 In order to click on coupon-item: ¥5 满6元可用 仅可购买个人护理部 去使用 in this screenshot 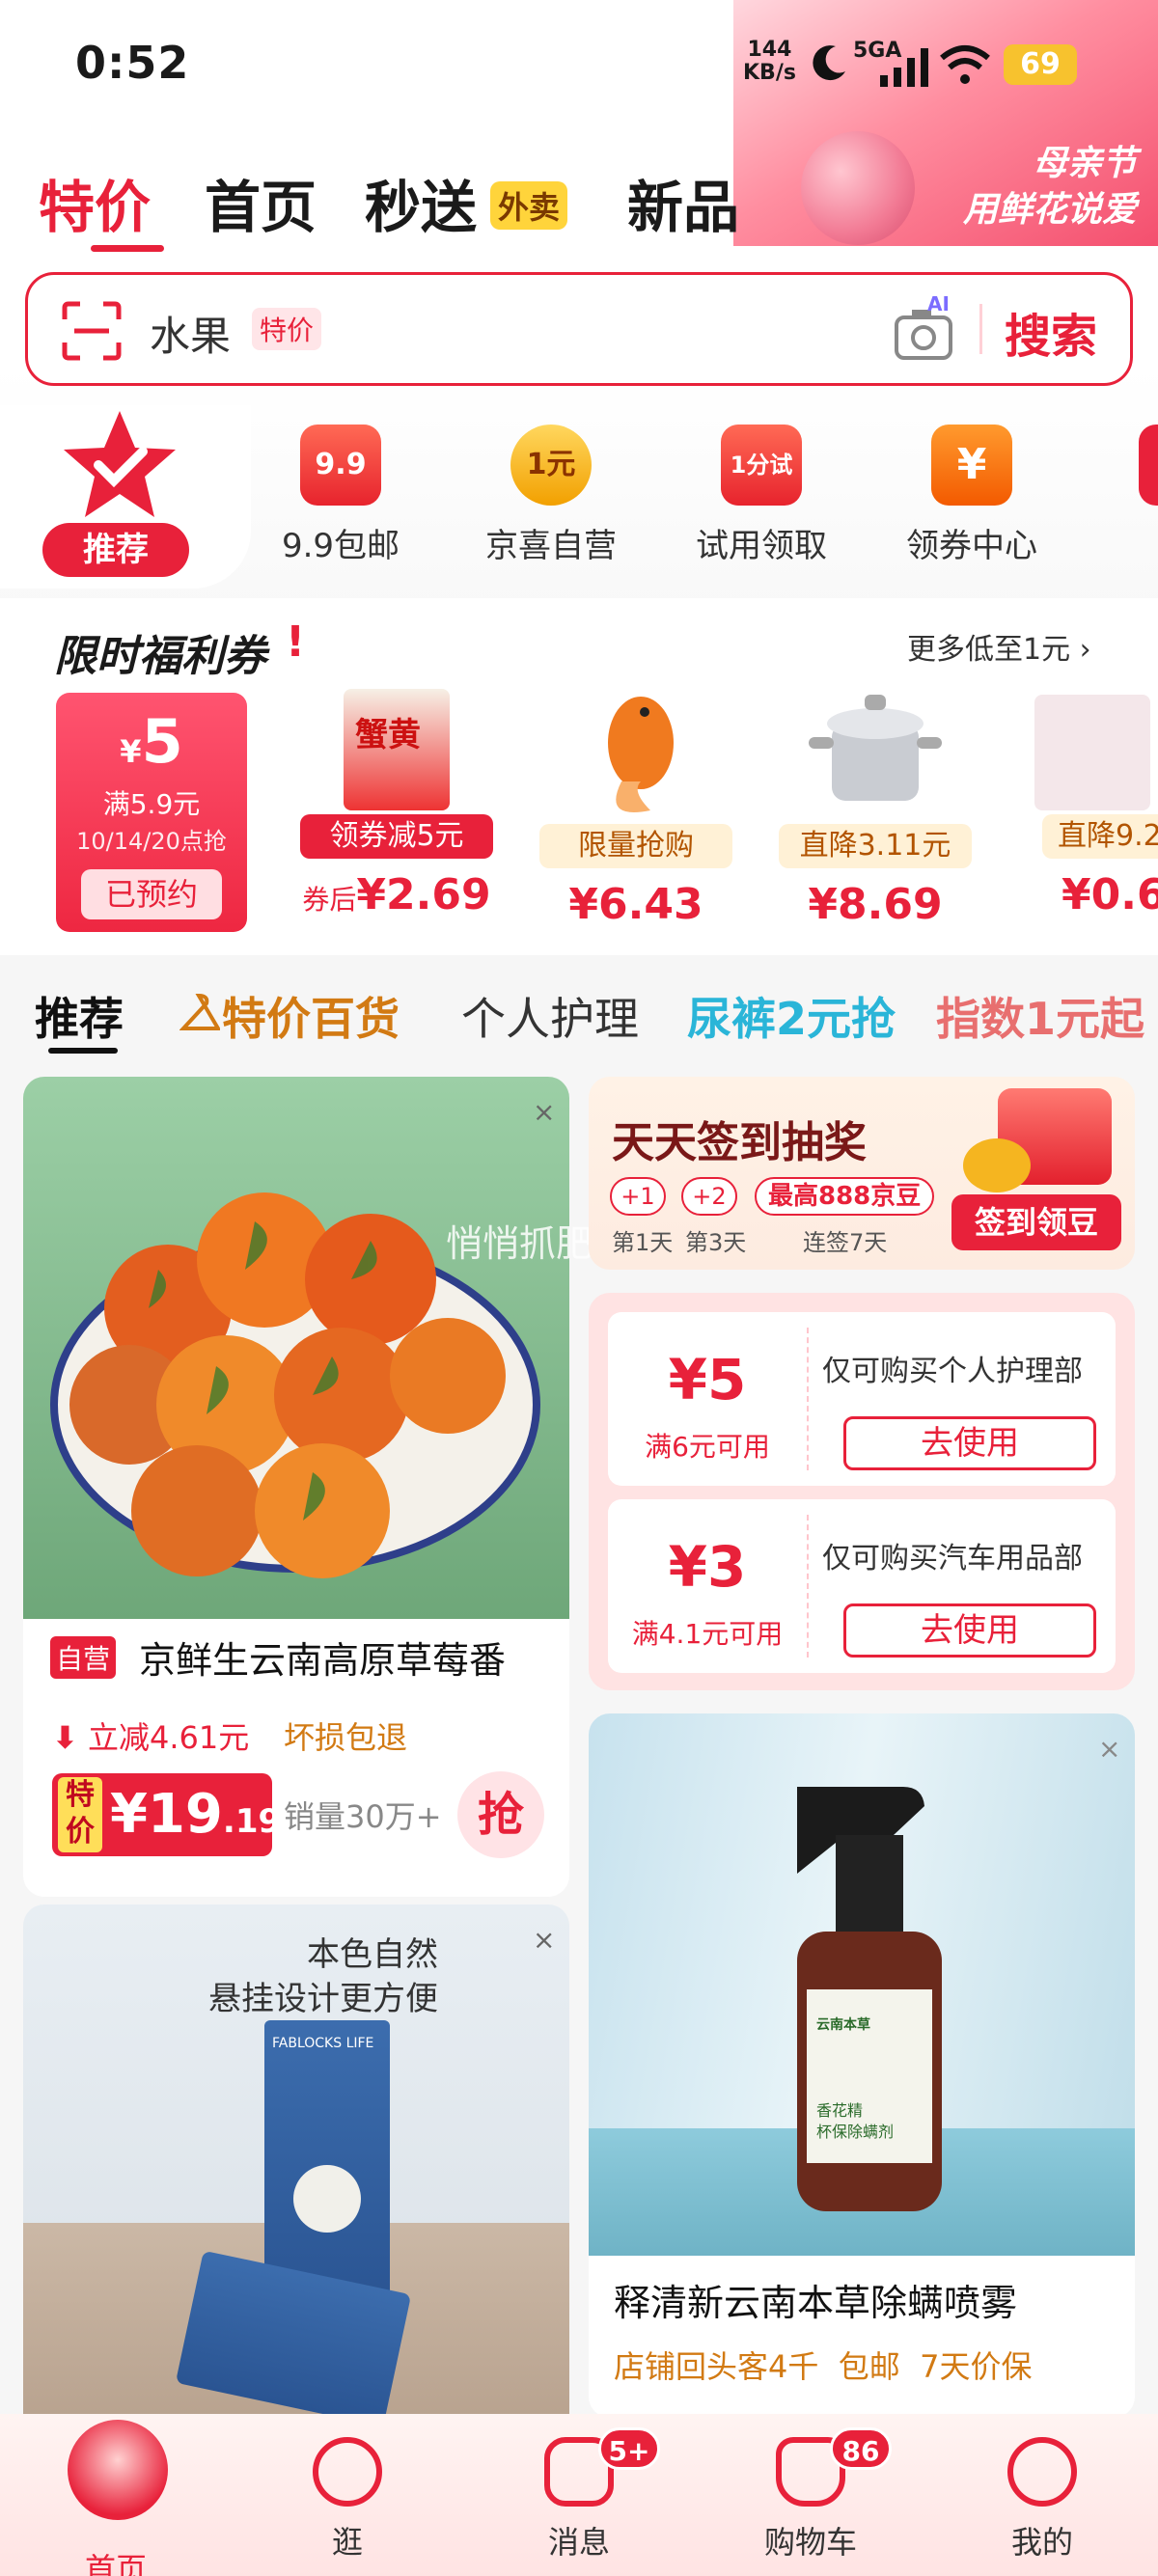, I will do `click(862, 1399)`.